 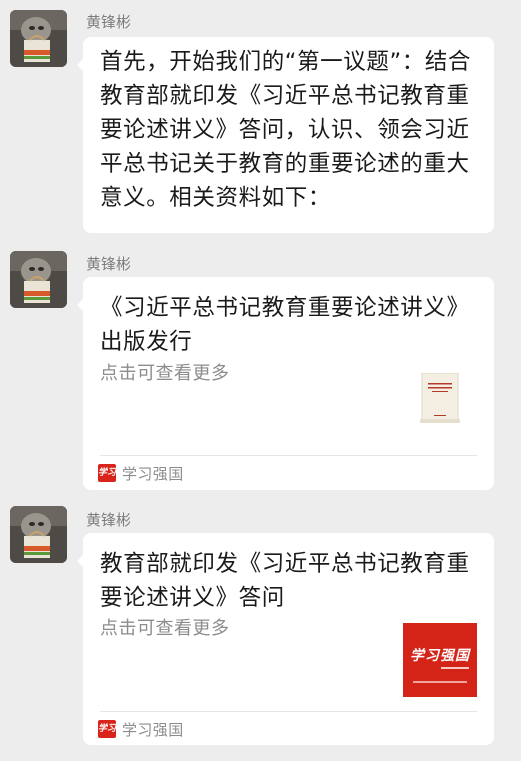 I want to click on book-cover-icon, so click(x=440, y=398).